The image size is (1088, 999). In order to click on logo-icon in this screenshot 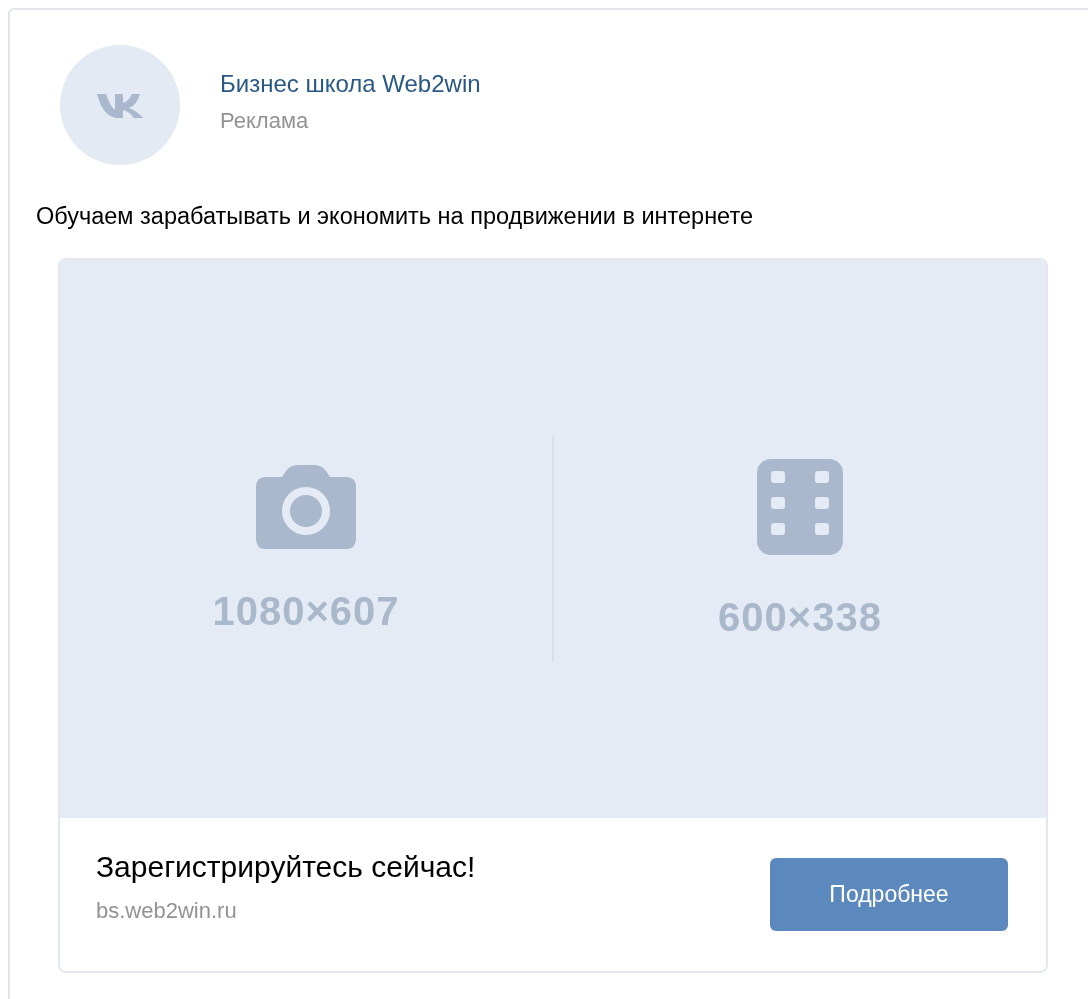, I will do `click(120, 105)`.